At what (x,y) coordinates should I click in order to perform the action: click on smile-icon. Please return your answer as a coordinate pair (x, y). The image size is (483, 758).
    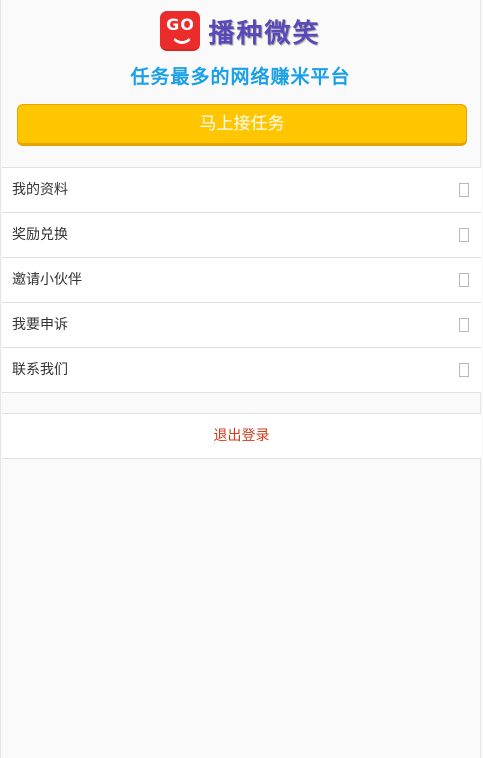
    Looking at the image, I should click on (182, 38).